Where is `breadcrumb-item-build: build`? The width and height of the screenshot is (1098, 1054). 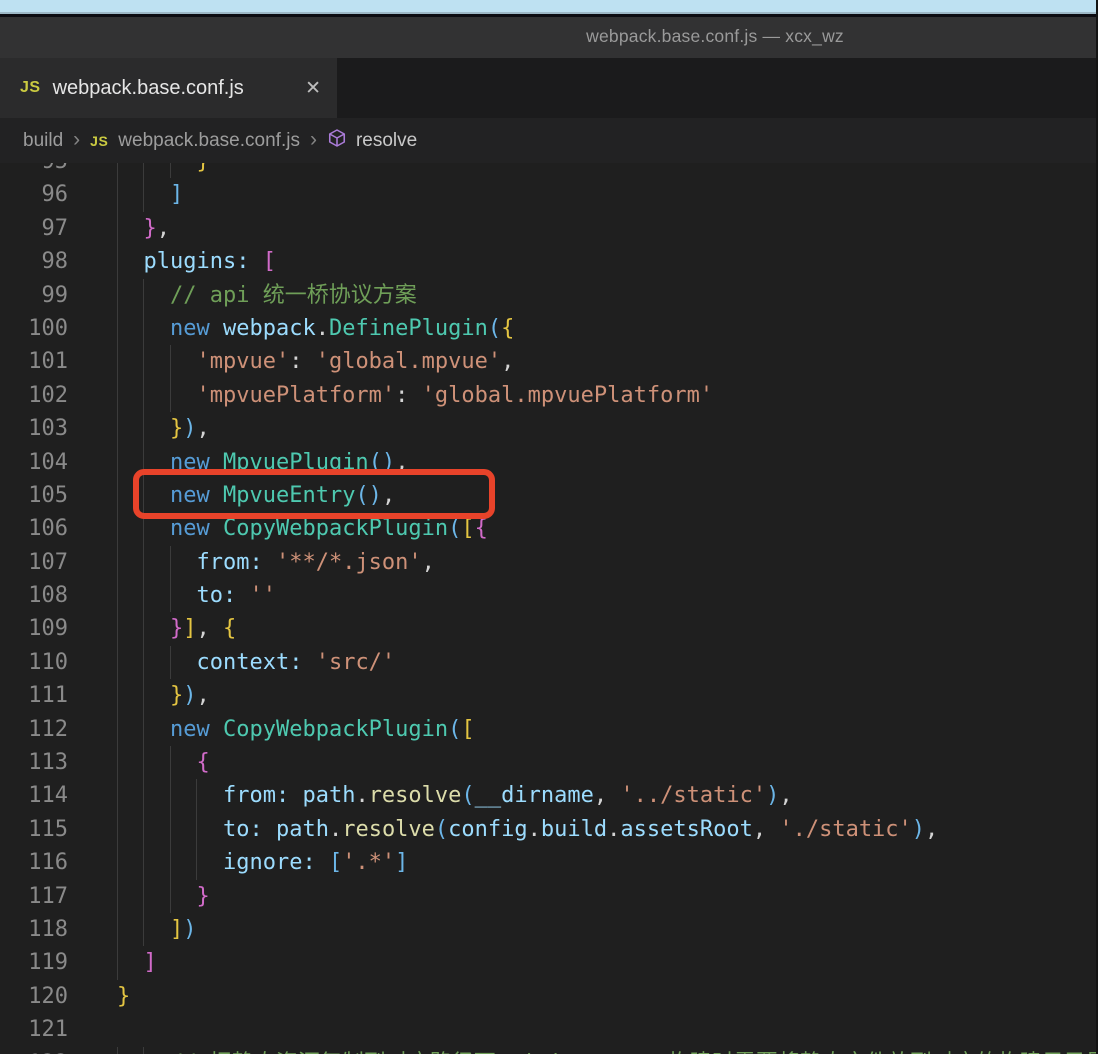
breadcrumb-item-build: build is located at coordinates (43, 141).